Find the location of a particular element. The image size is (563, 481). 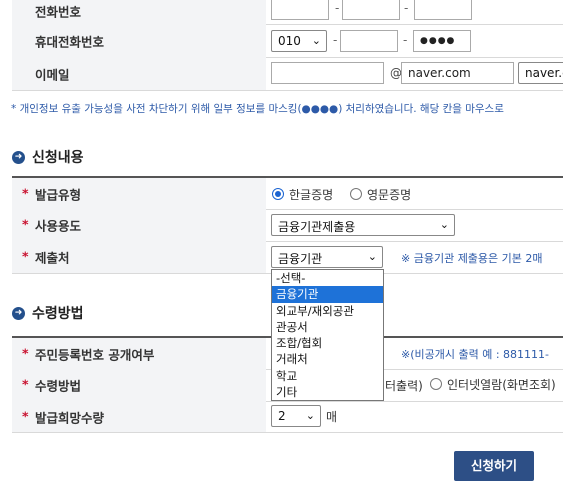

phone-dash-2: - is located at coordinates (406, 8).